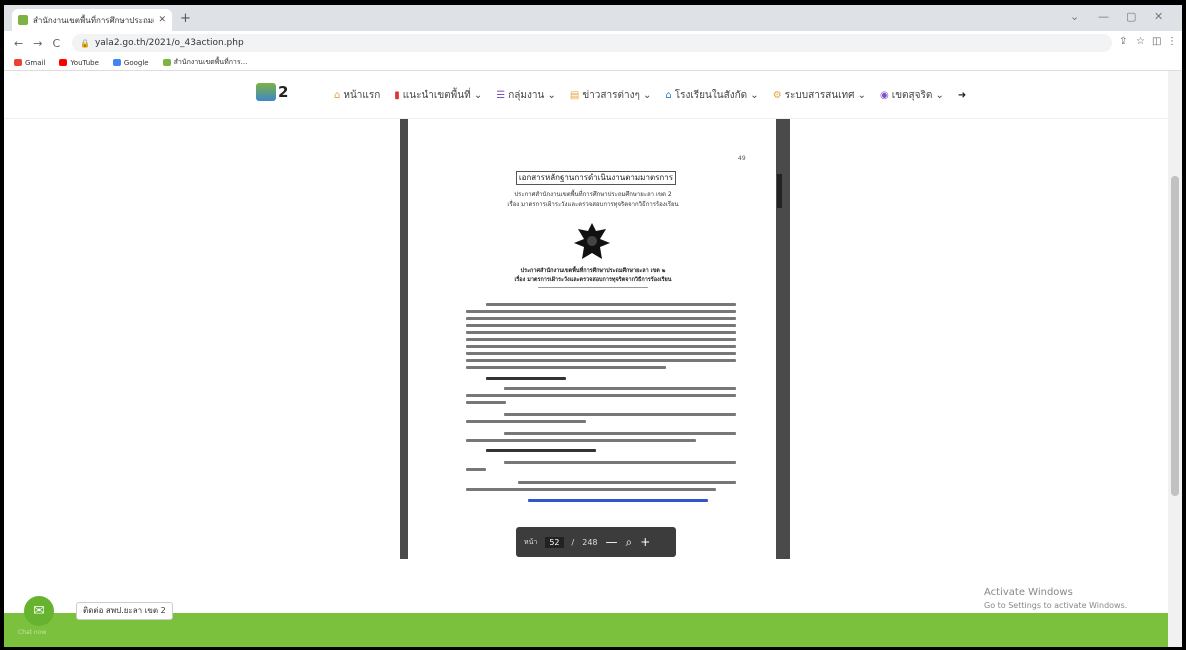 The height and width of the screenshot is (650, 1186). Describe the element at coordinates (1074, 16) in the screenshot. I see `tab-search-icon: ⌄` at that location.